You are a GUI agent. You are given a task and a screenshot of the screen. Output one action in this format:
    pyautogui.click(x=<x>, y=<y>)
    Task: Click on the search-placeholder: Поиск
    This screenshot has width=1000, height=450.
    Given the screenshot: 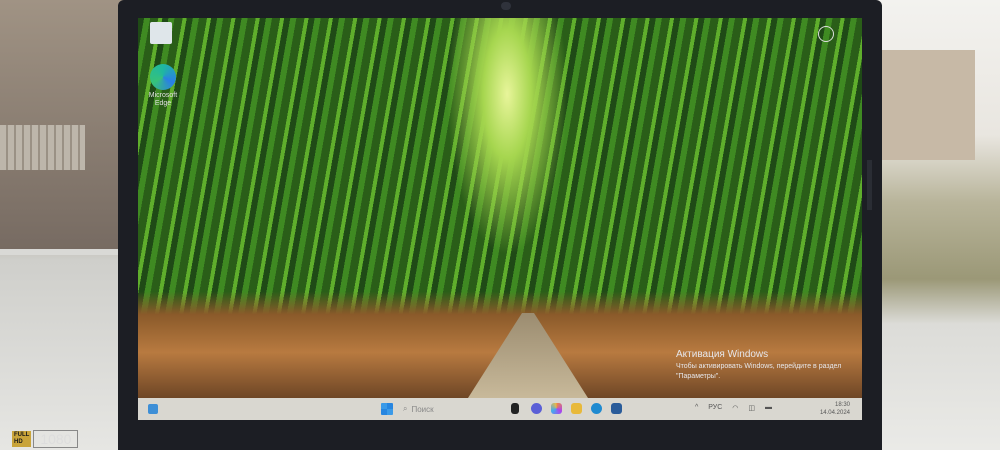 What is the action you would take?
    pyautogui.click(x=422, y=409)
    